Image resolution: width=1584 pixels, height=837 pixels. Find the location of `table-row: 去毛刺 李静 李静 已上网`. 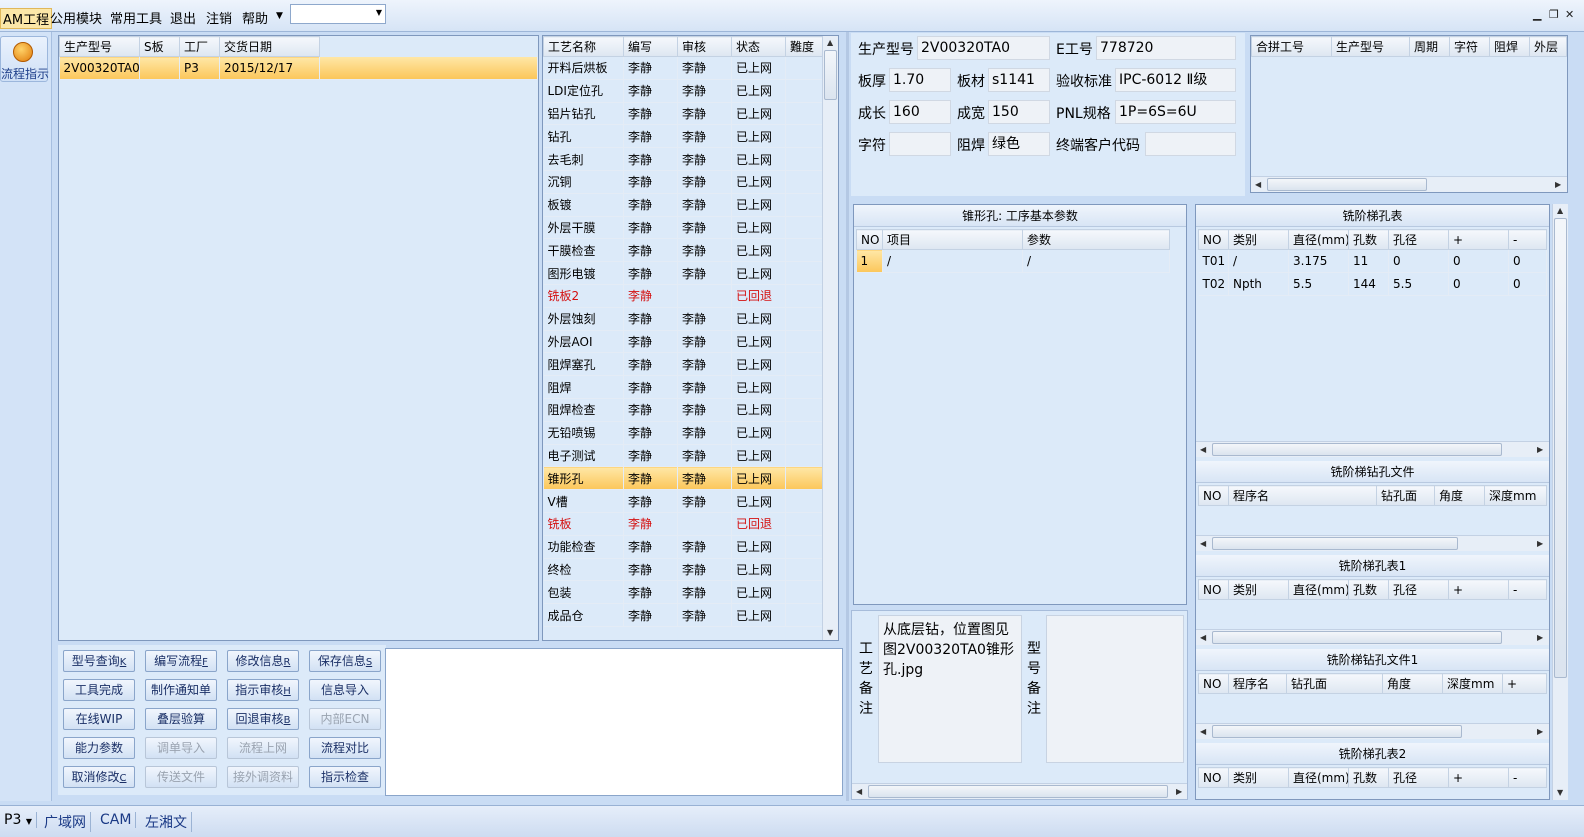

table-row: 去毛刺 李静 李静 已上网 is located at coordinates (683, 159).